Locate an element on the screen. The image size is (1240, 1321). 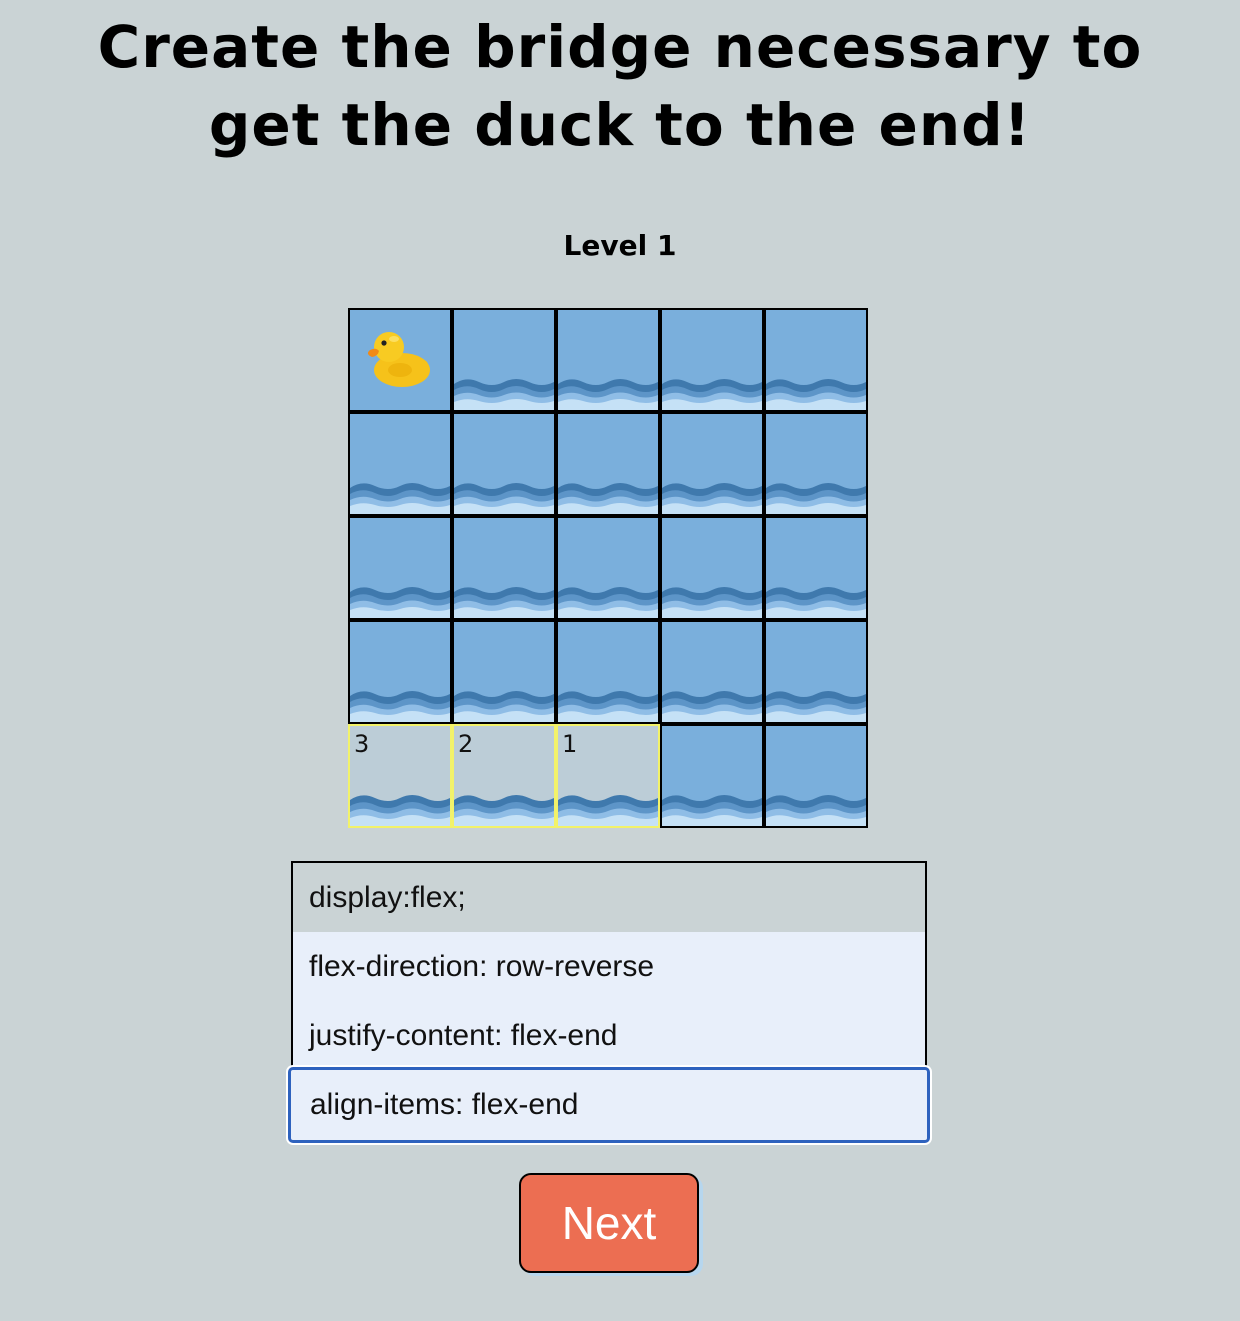
bridge-tile: 3 is located at coordinates (400, 776).